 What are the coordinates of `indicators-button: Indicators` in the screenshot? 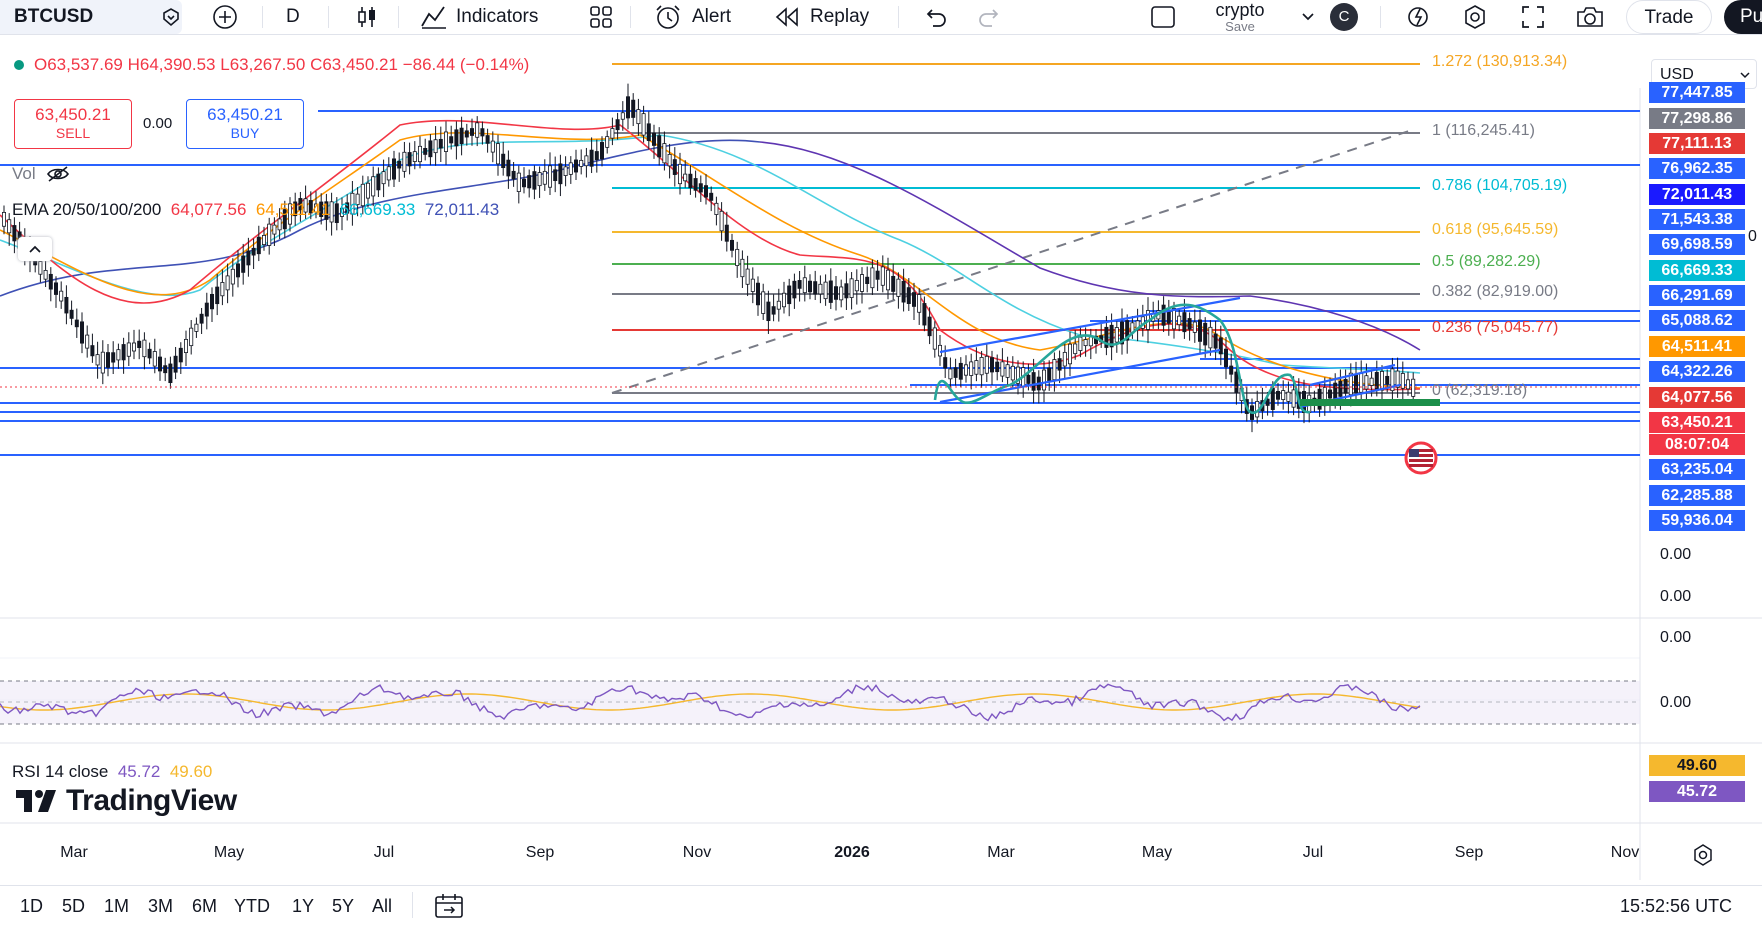 It's located at (479, 17).